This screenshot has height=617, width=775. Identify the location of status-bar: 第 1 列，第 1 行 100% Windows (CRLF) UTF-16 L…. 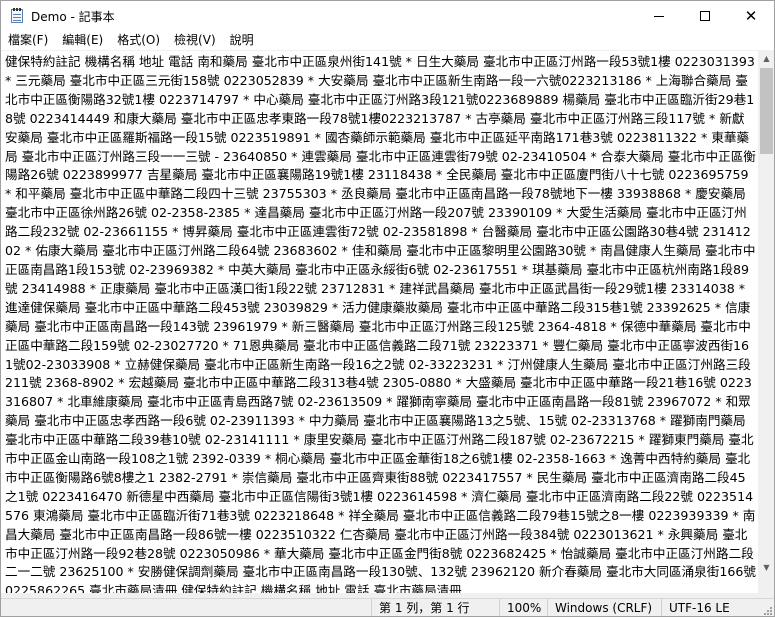
(387, 607).